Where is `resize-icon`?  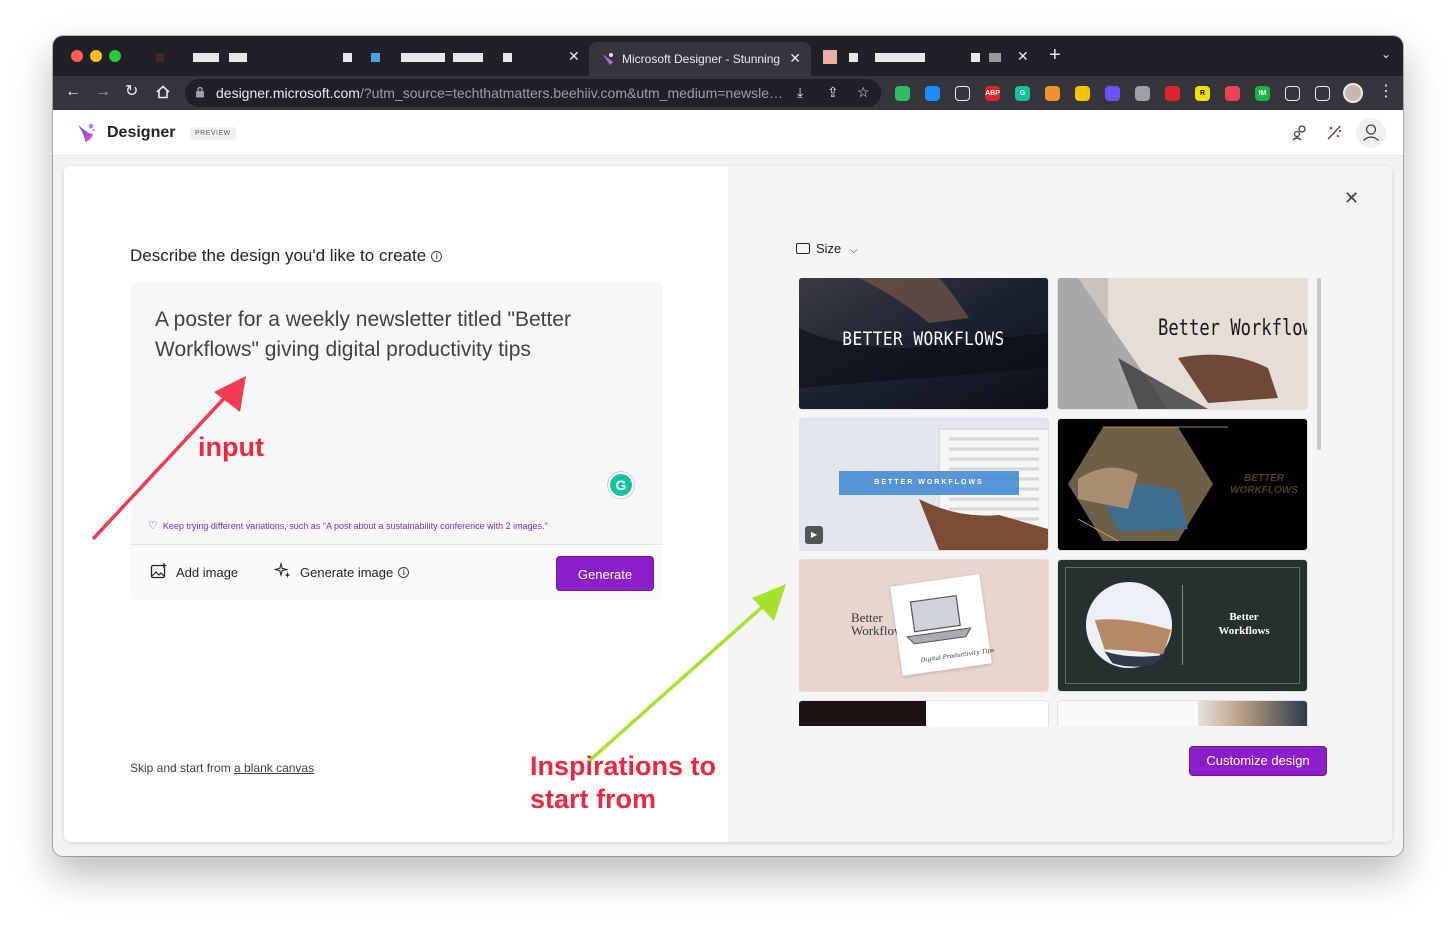
resize-icon is located at coordinates (803, 248).